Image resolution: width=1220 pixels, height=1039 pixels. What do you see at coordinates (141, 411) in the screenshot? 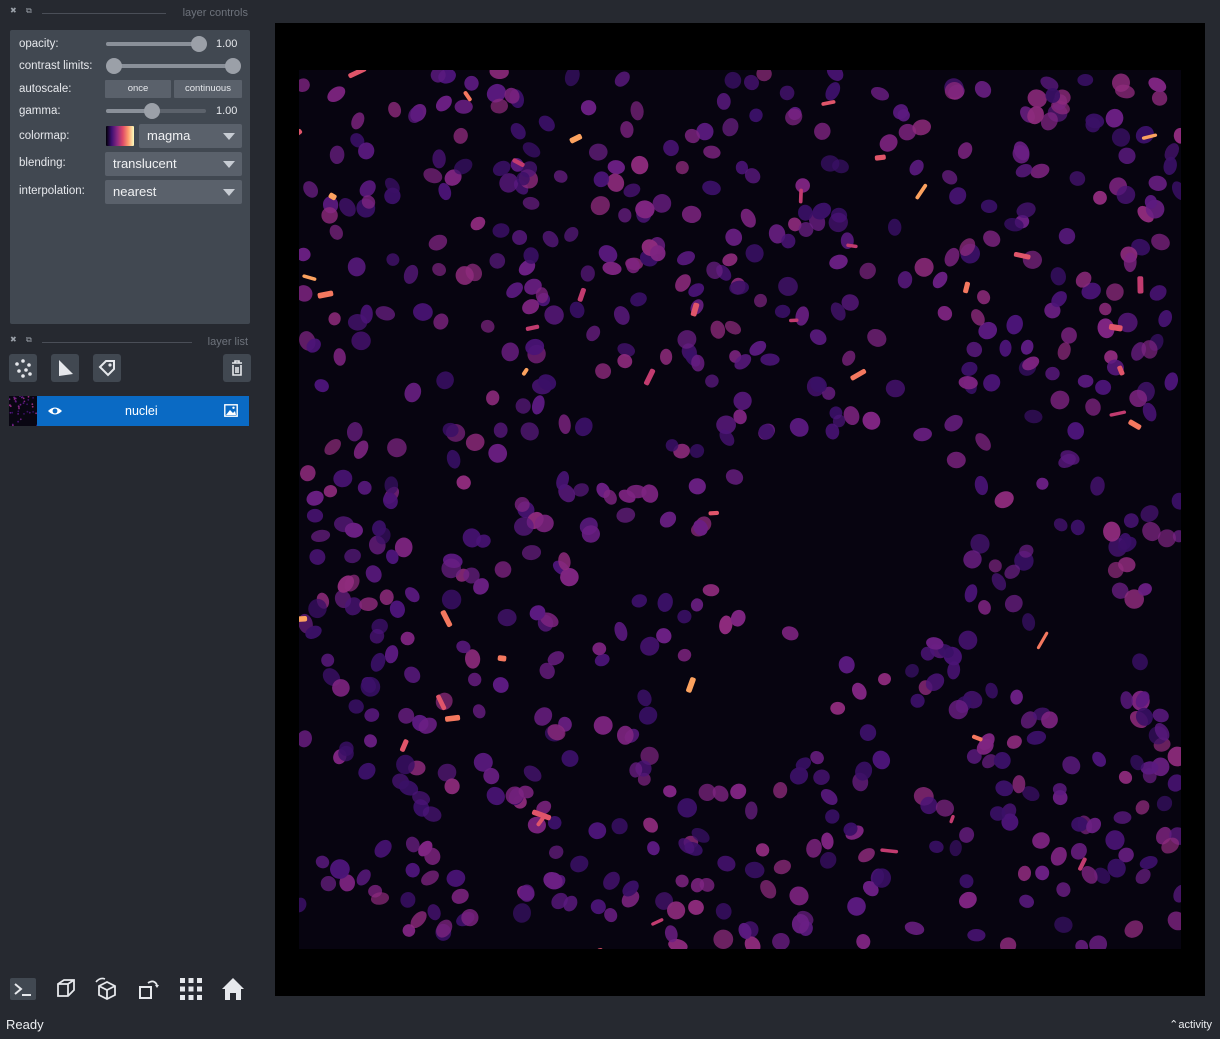
I see `layer-name: nuclei` at bounding box center [141, 411].